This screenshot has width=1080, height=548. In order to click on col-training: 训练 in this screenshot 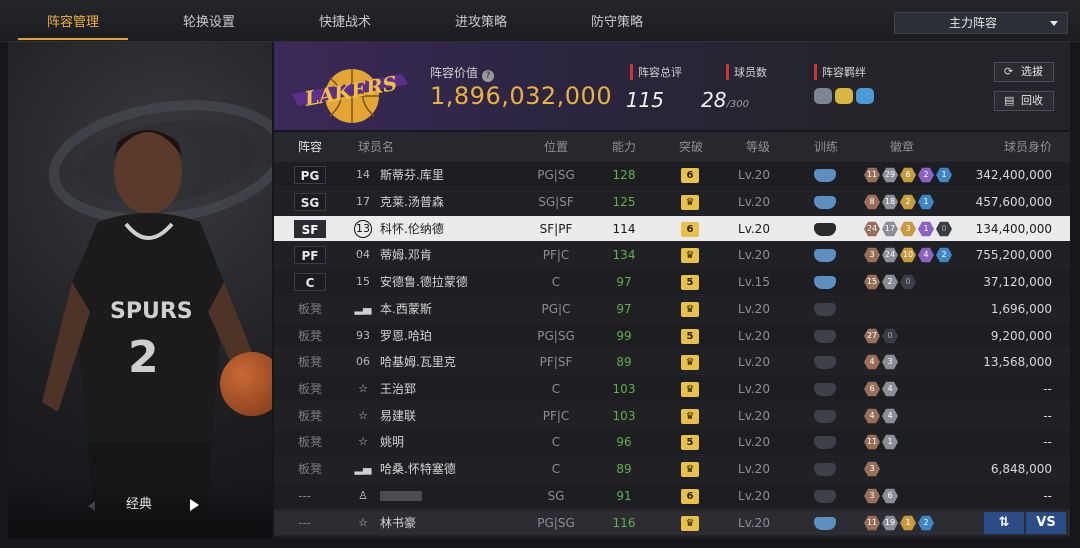, I will do `click(826, 147)`.